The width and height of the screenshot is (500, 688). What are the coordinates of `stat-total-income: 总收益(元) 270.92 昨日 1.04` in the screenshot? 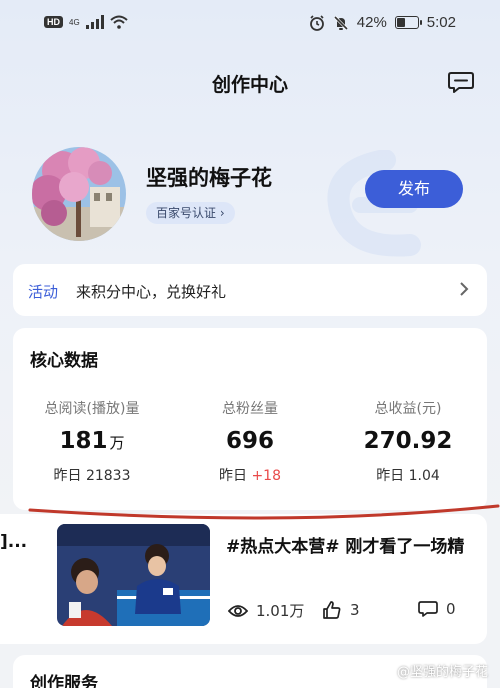 It's located at (408, 441).